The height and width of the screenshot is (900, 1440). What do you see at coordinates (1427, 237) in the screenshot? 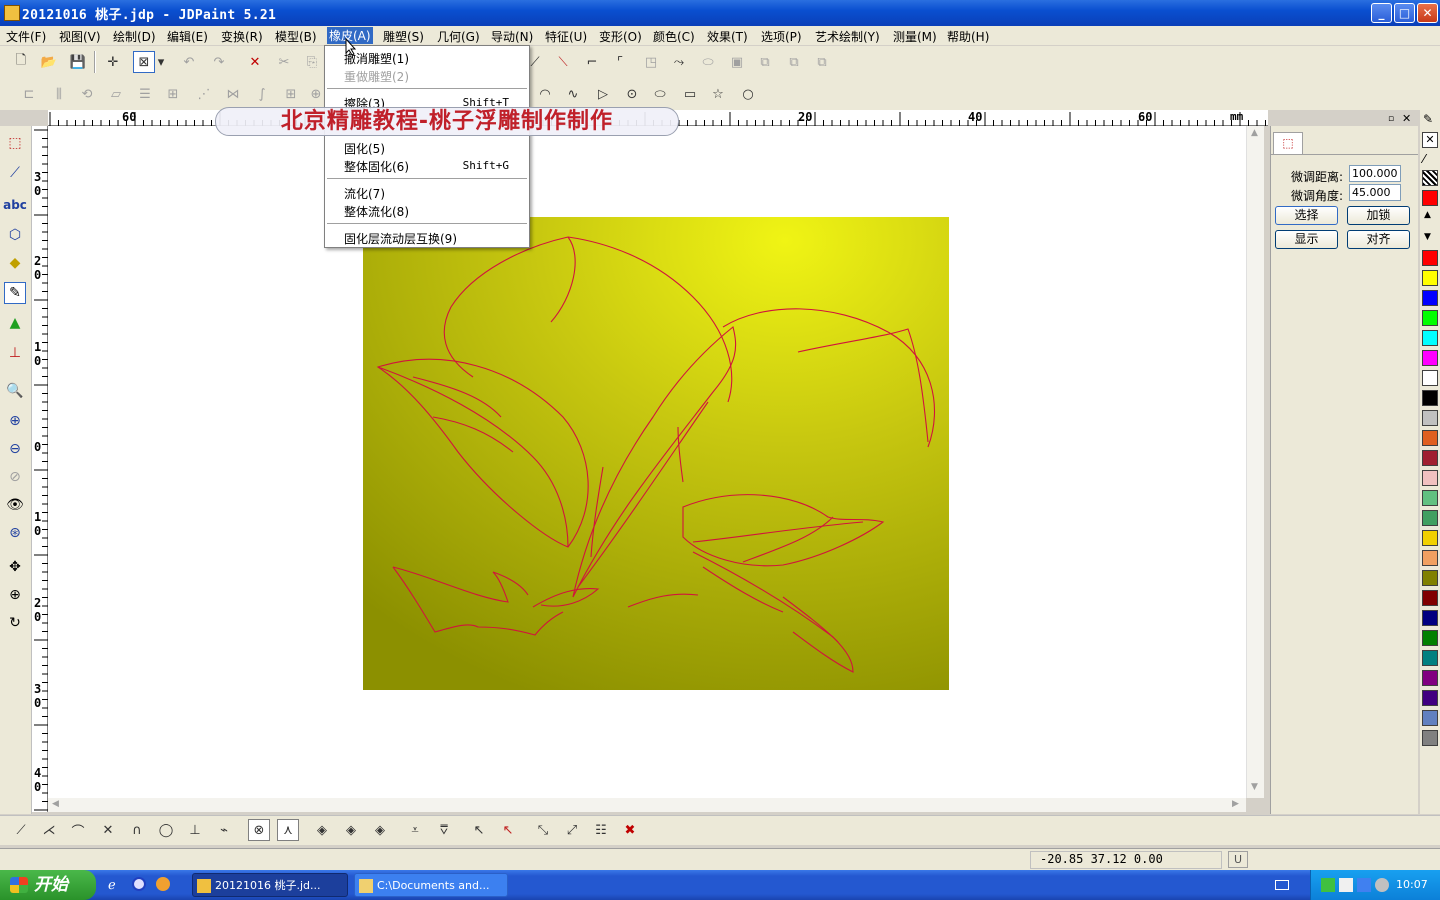
I see `palette-scroll-down-icon: ▼` at bounding box center [1427, 237].